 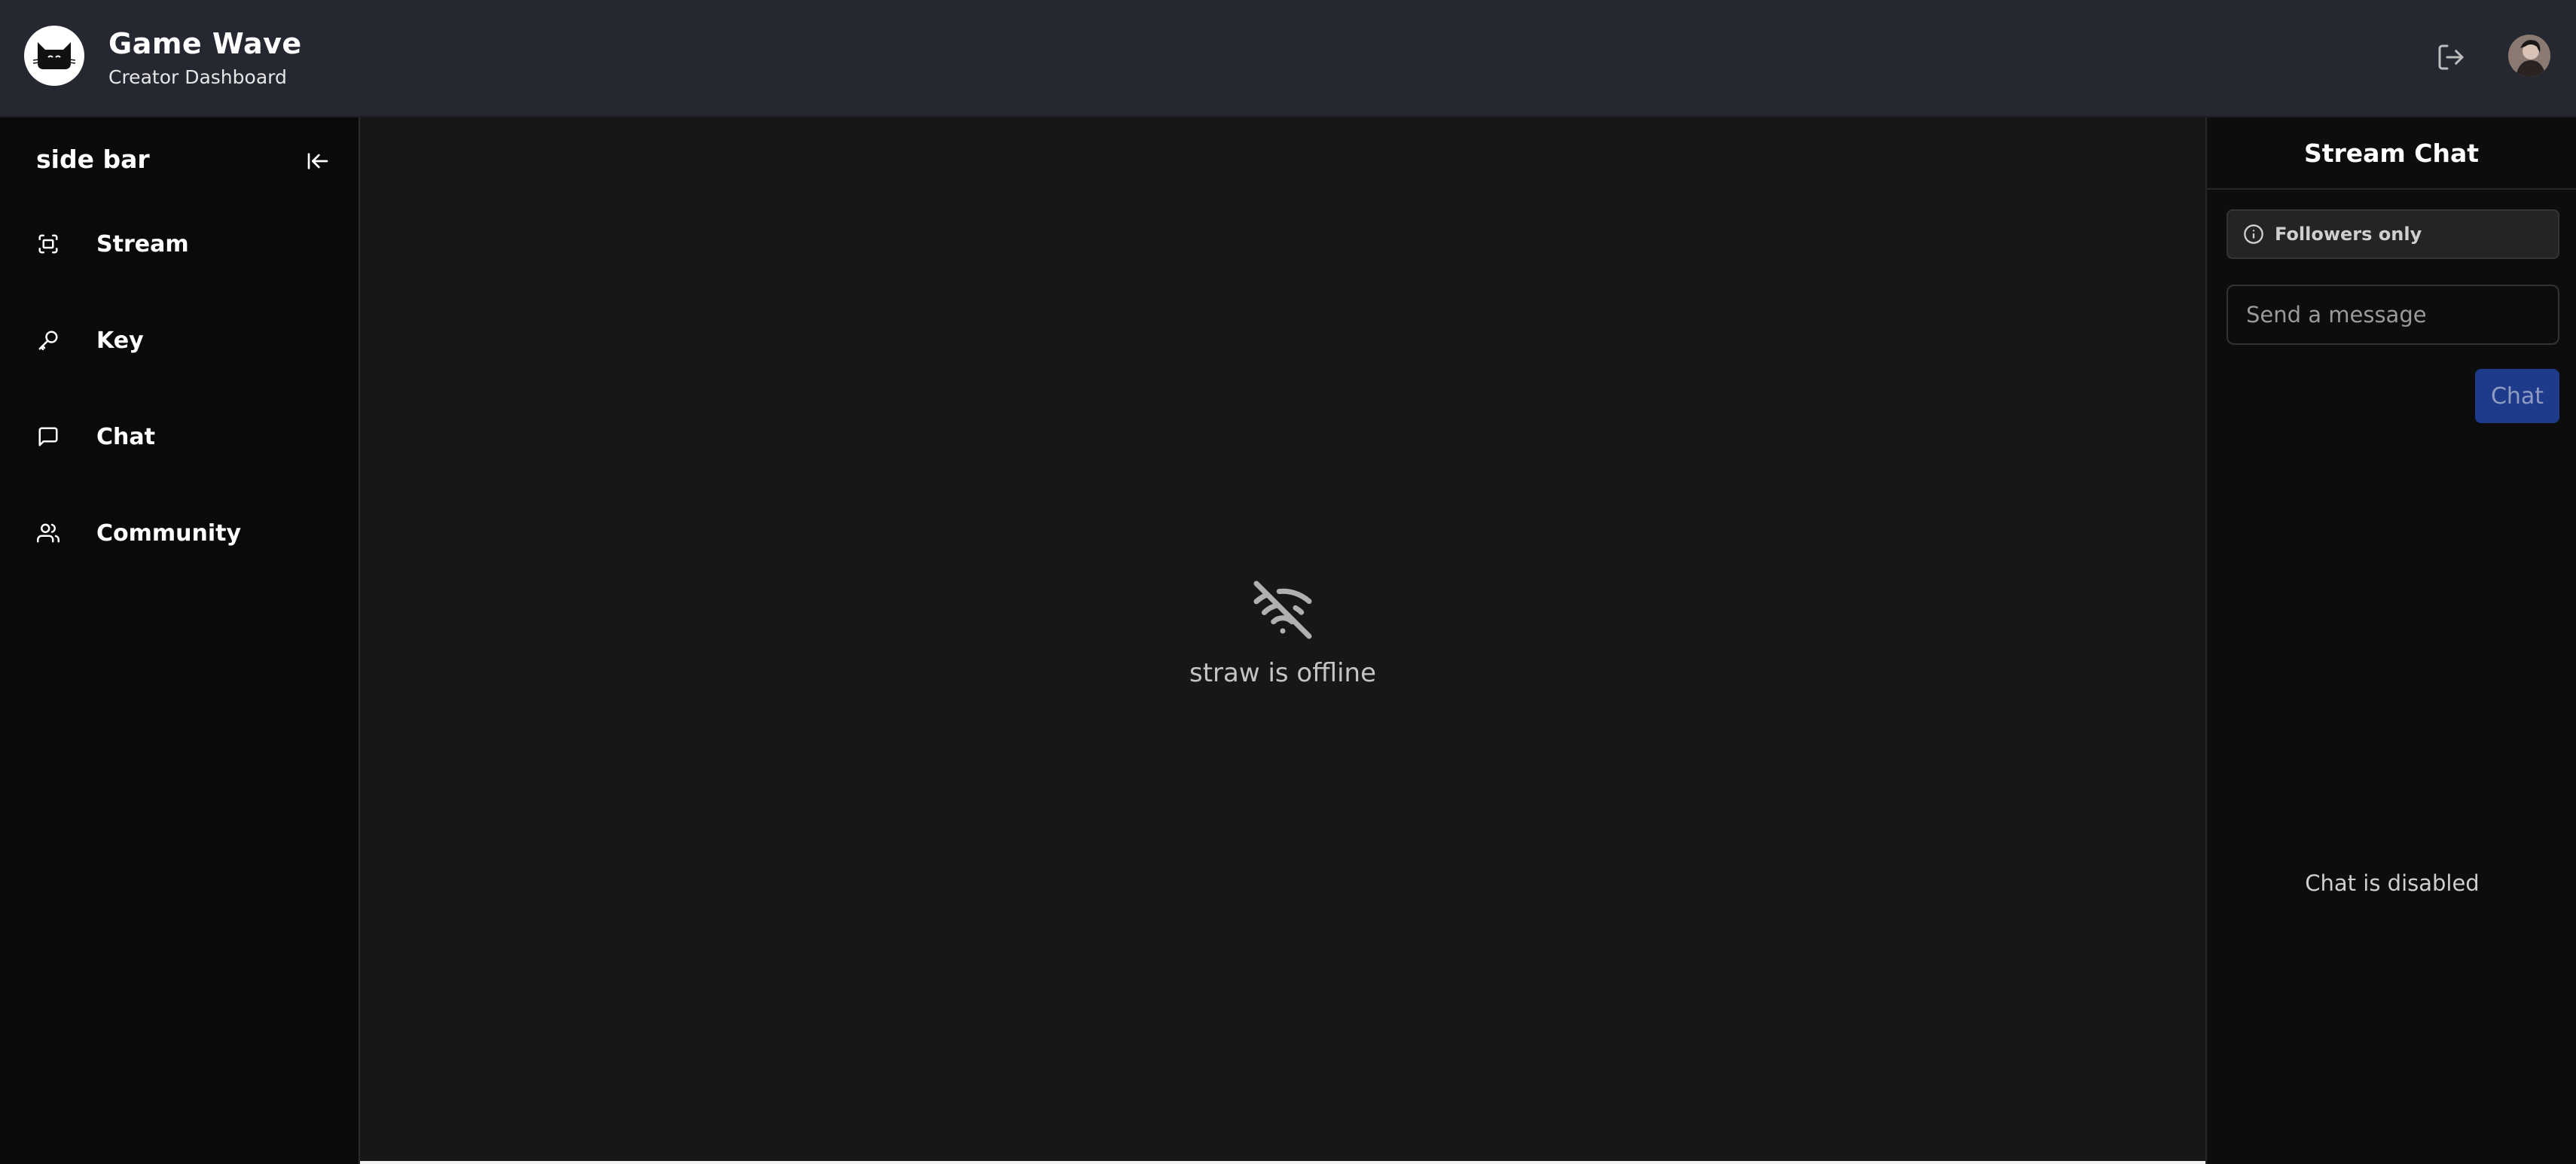 I want to click on info-icon, so click(x=2254, y=234).